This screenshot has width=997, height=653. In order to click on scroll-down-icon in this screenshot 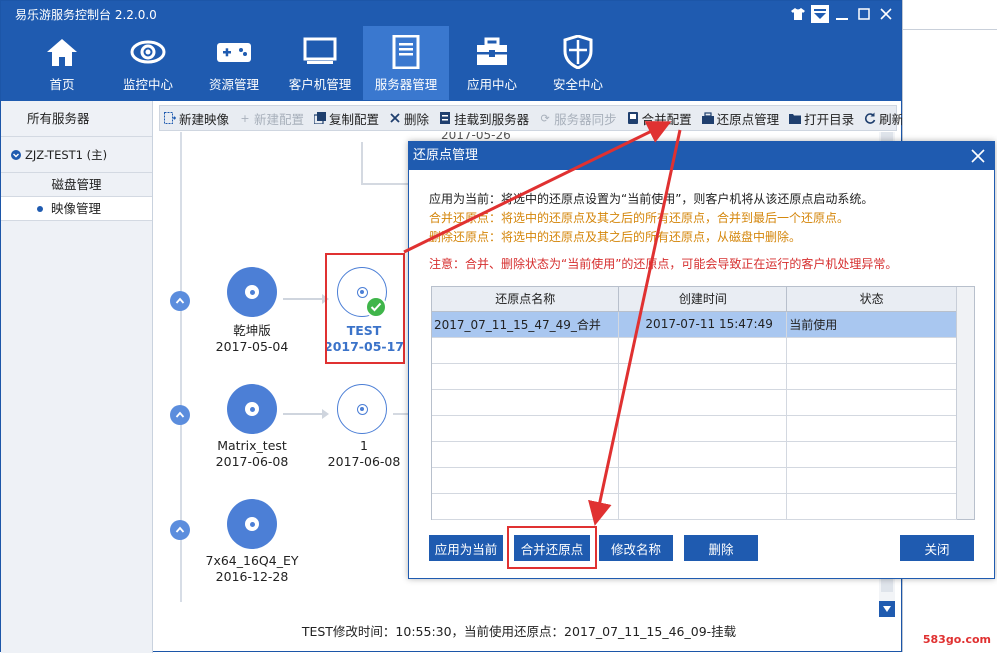, I will do `click(887, 609)`.